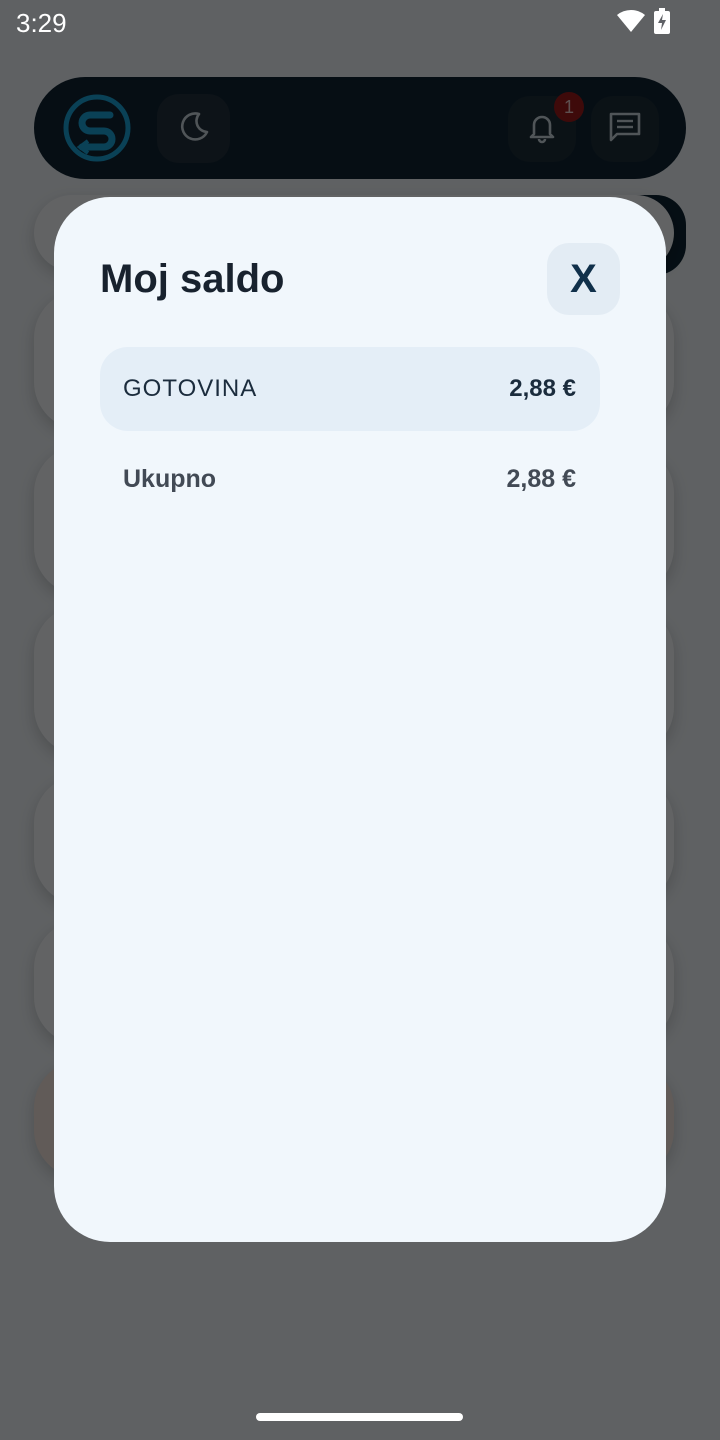  I want to click on balance-label: GOTOVINA, so click(190, 388).